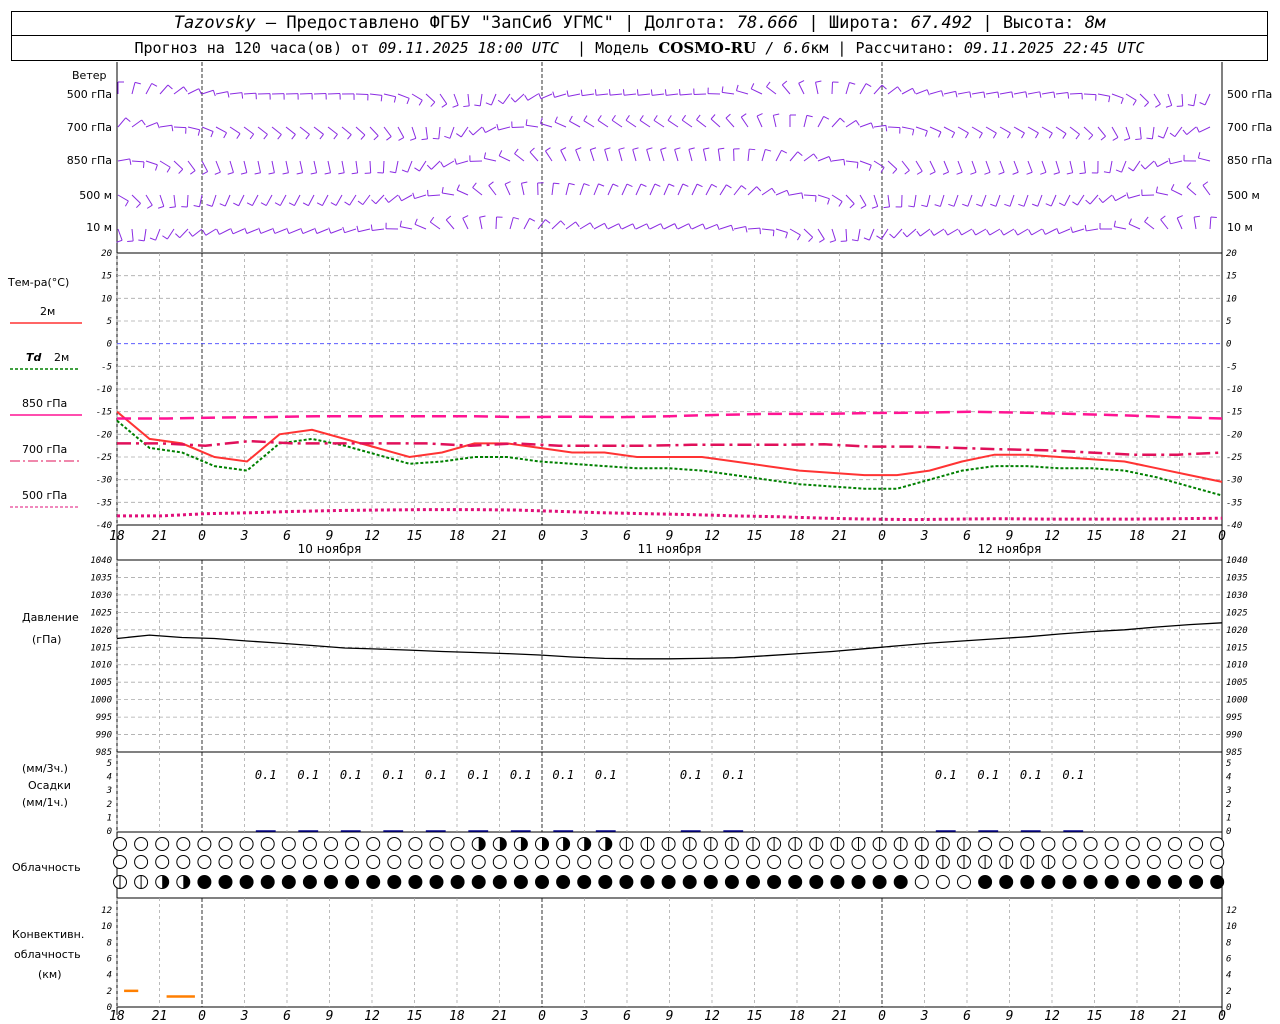 The image size is (1280, 1024). I want to click on temp-tick-right: -15, so click(1234, 413).